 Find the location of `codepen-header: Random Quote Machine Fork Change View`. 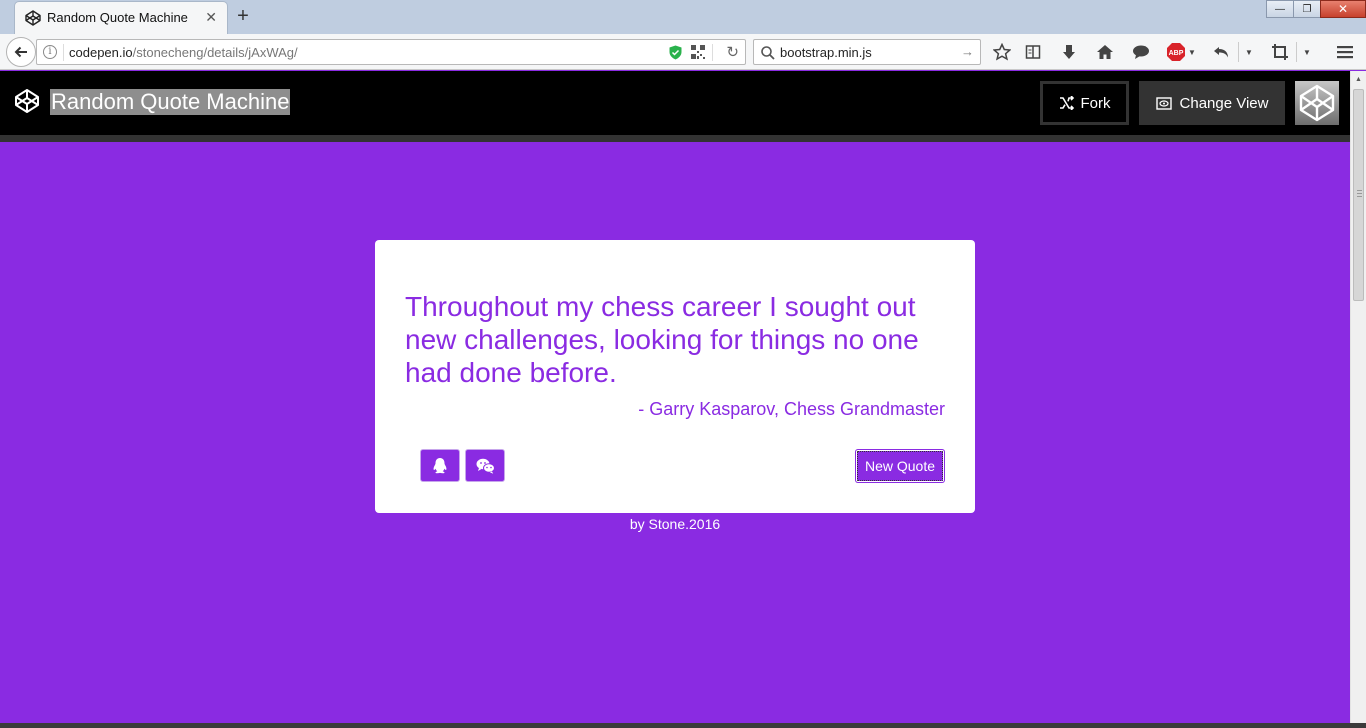

codepen-header: Random Quote Machine Fork Change View is located at coordinates (675, 103).